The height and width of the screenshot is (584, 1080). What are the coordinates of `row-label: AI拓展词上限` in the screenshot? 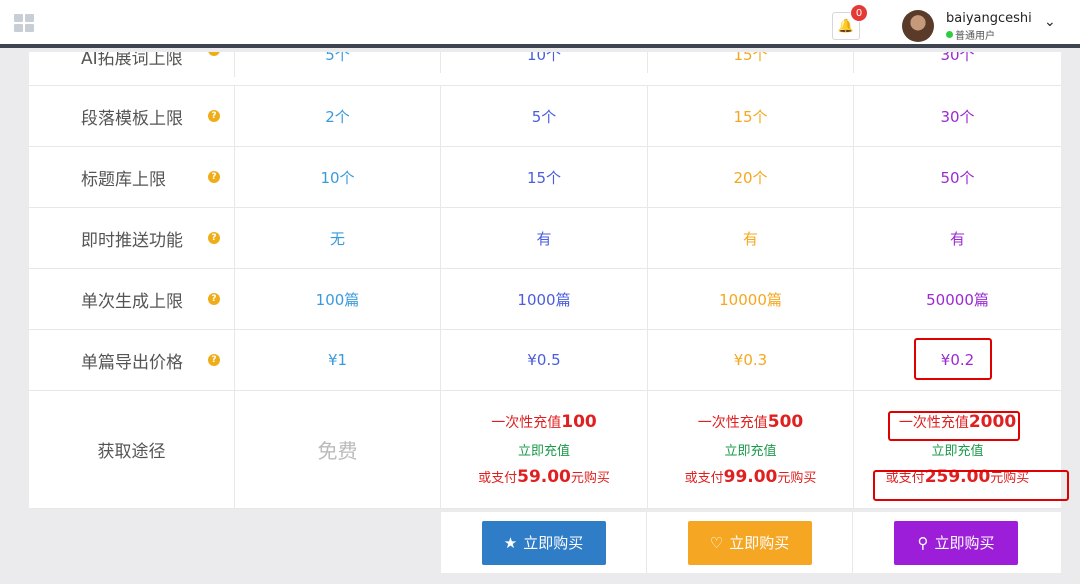 It's located at (132, 60).